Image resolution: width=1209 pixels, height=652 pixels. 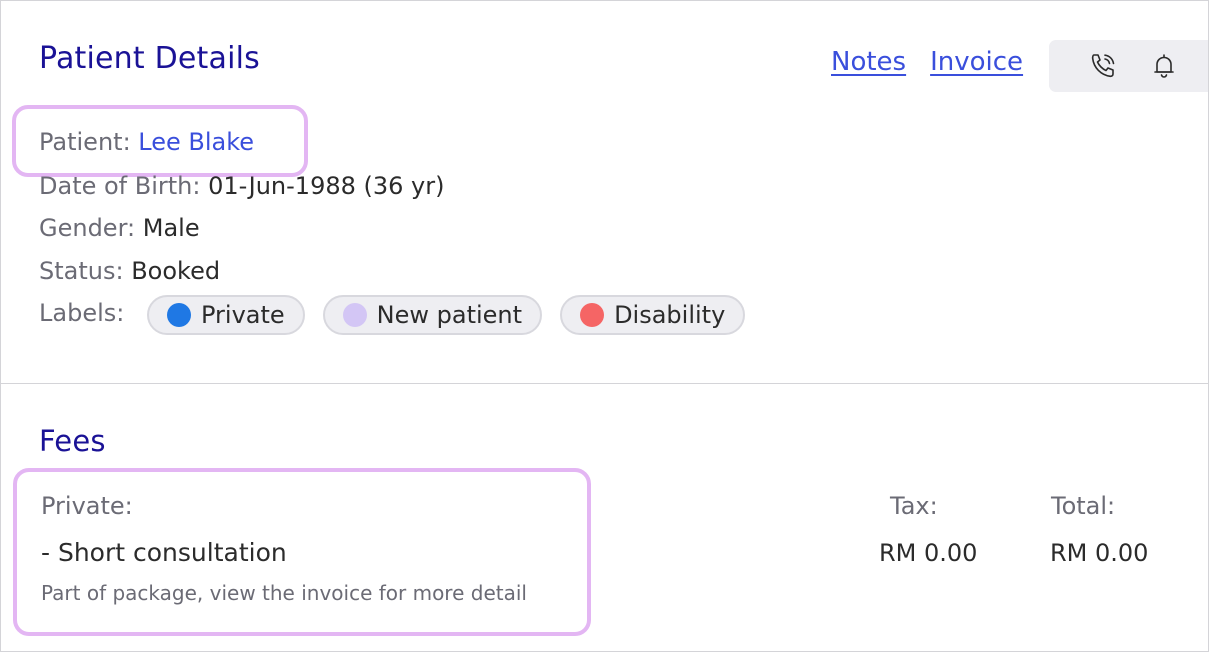 I want to click on tax-label: Tax:, so click(x=914, y=506).